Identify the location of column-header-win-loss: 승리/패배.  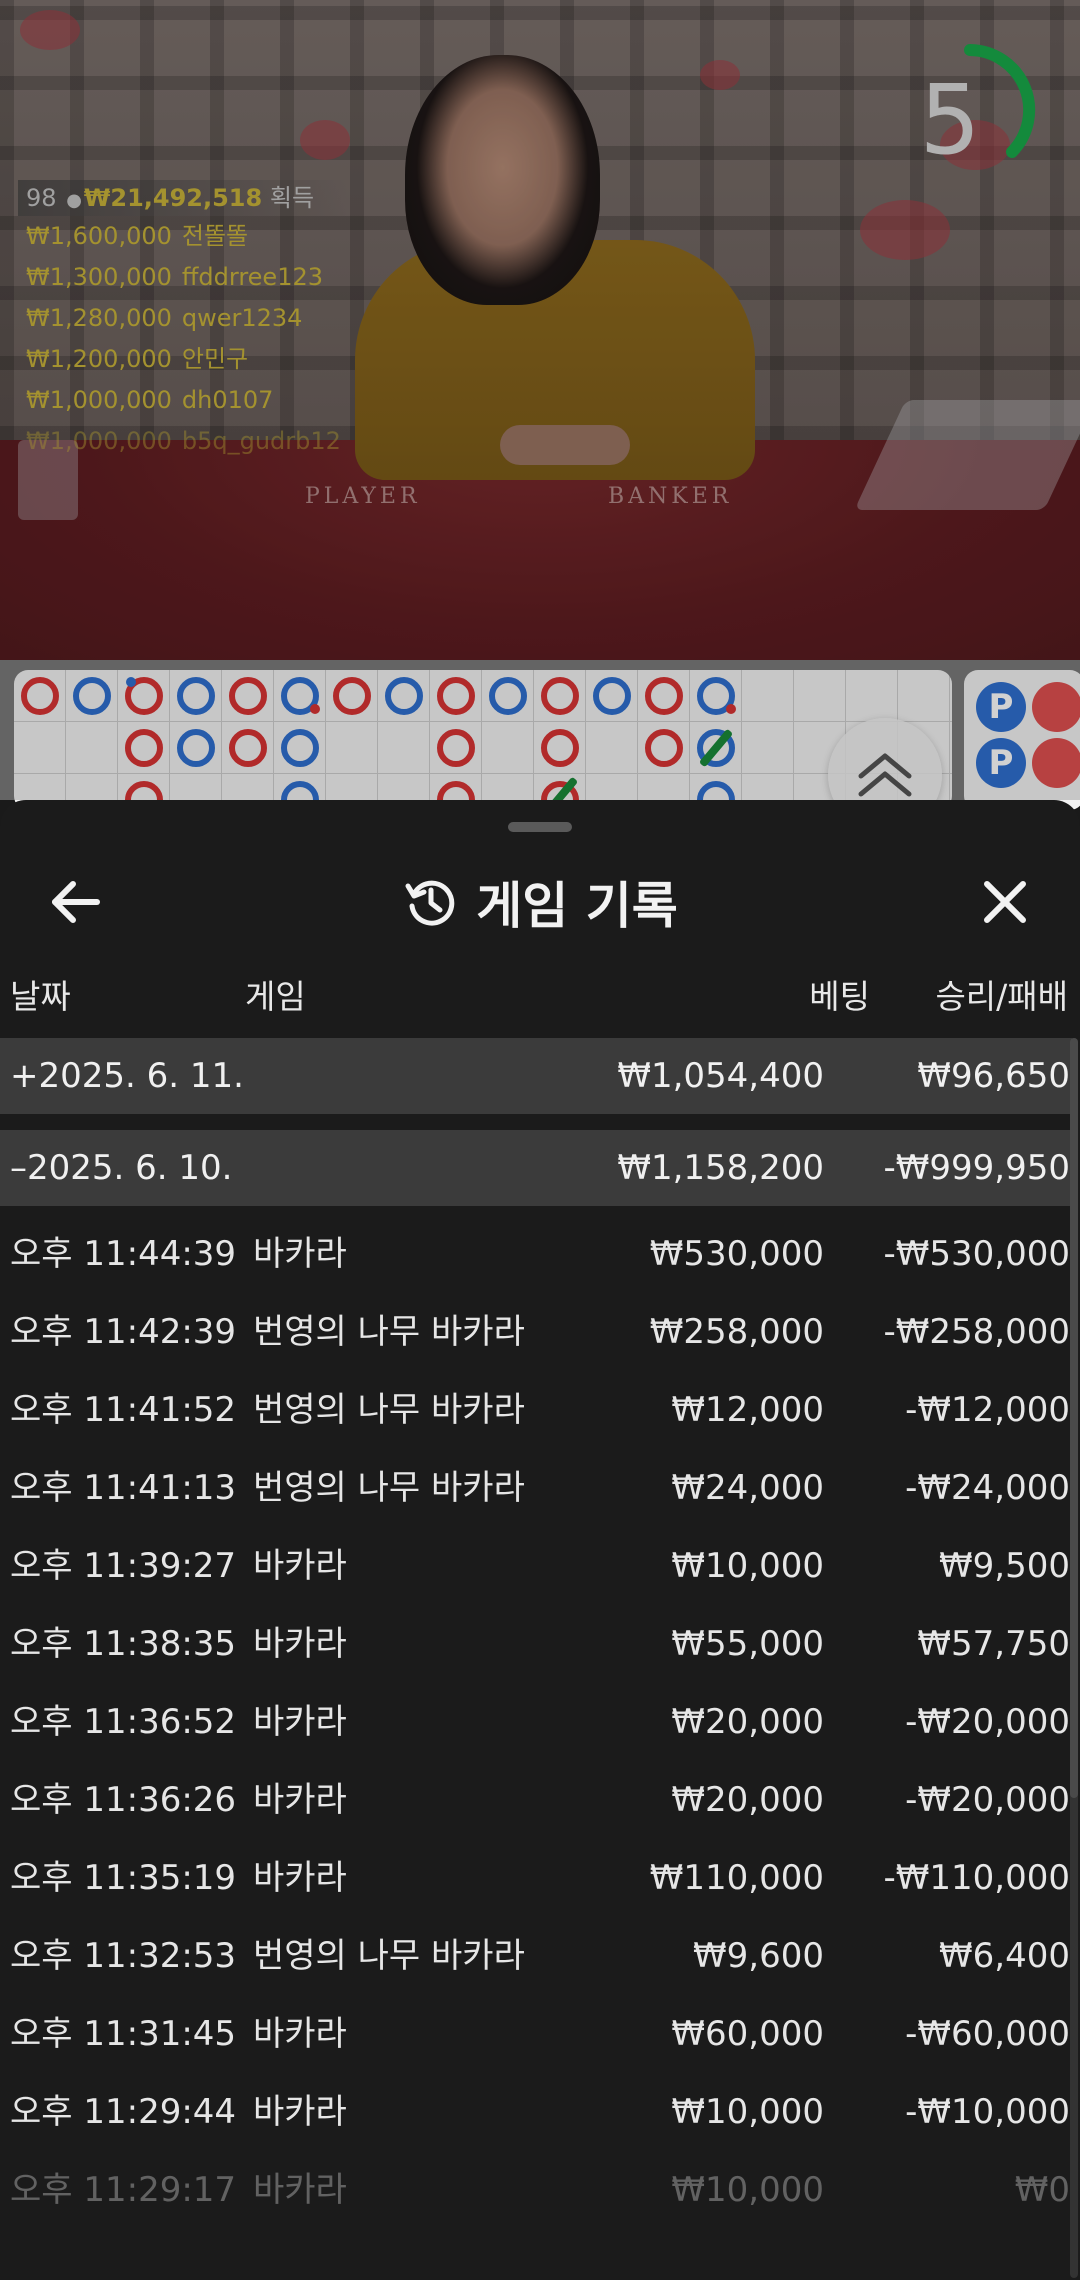
(1001, 996).